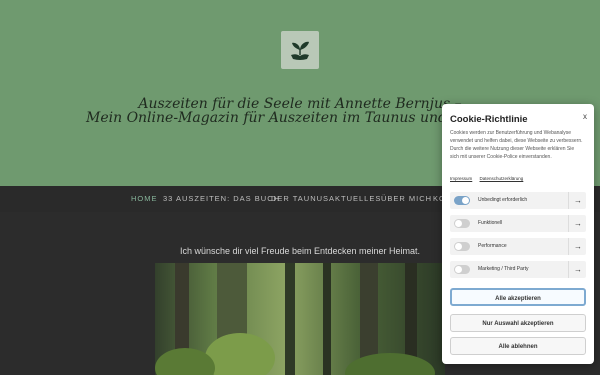 The height and width of the screenshot is (375, 600). Describe the element at coordinates (221, 198) in the screenshot. I see `nav-item-buch: 33 AUSZEITEN: DAS BUCH` at that location.